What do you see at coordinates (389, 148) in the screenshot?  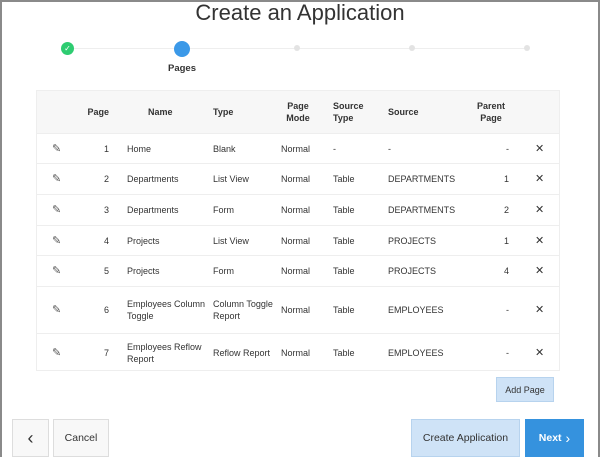 I see `cell-source: -` at bounding box center [389, 148].